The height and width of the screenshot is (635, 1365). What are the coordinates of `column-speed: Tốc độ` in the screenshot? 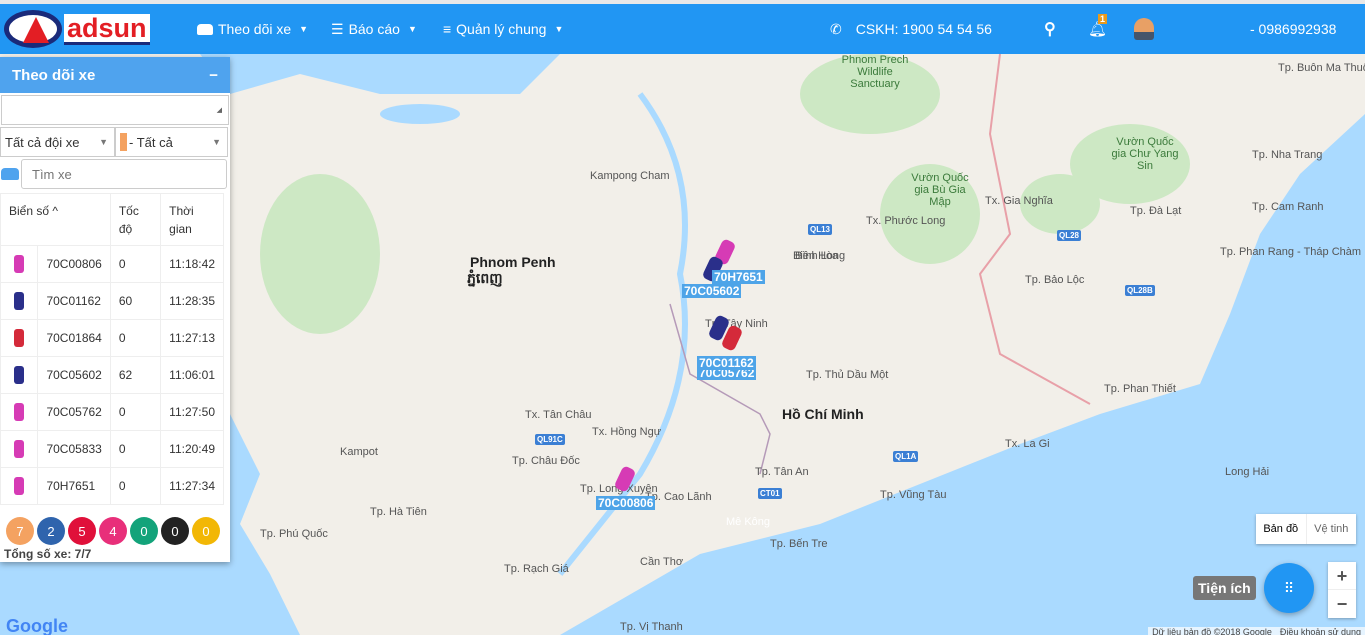 It's located at (135, 219).